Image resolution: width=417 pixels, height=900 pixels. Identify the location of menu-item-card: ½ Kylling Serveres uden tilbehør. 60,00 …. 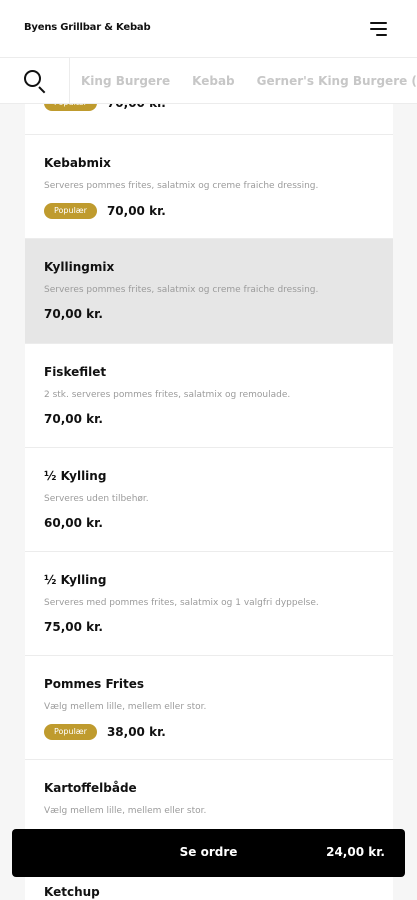
(209, 500).